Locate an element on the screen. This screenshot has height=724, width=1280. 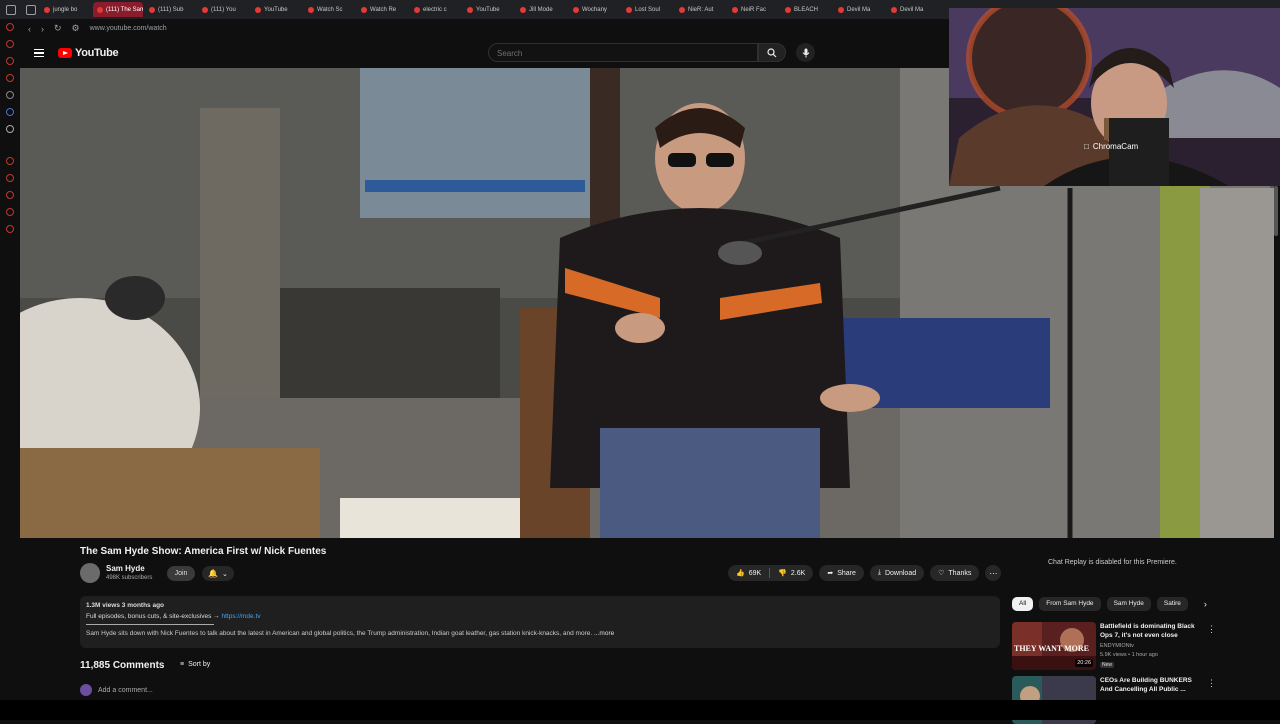
url-field: www.youtube.com/watch is located at coordinates (128, 28).